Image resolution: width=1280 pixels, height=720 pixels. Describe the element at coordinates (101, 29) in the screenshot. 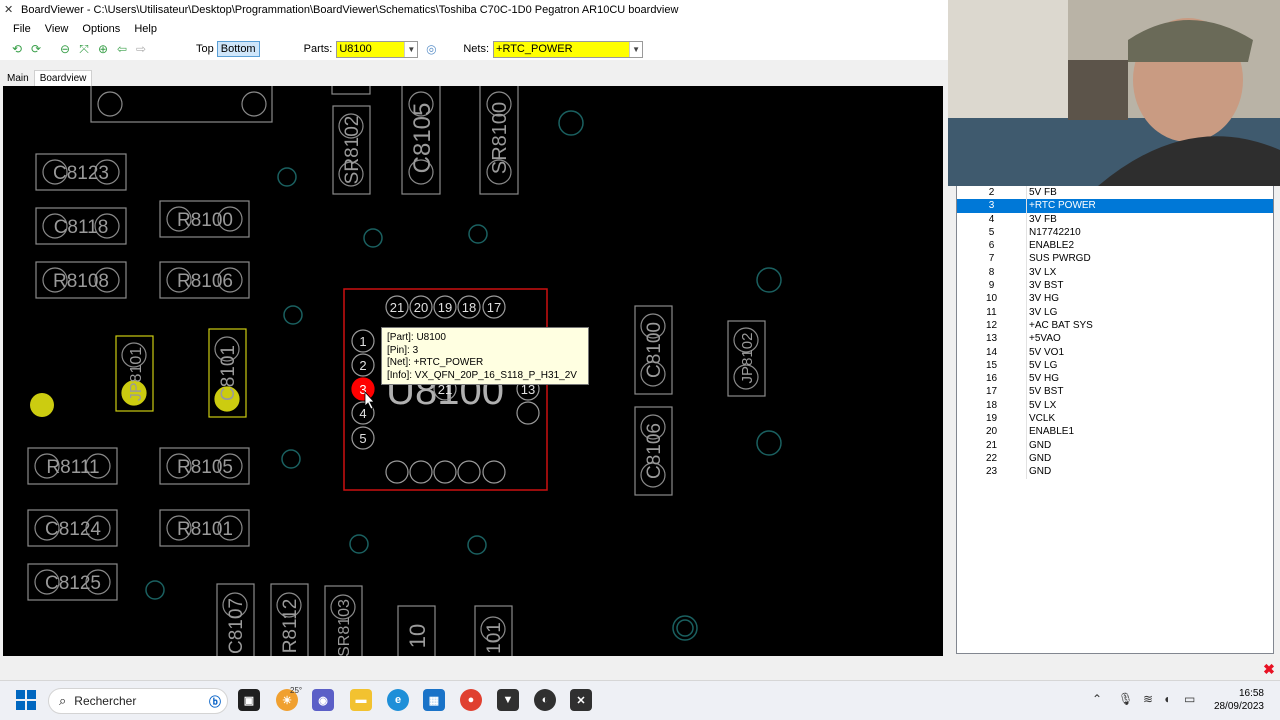

I see `menu-options: Options` at that location.